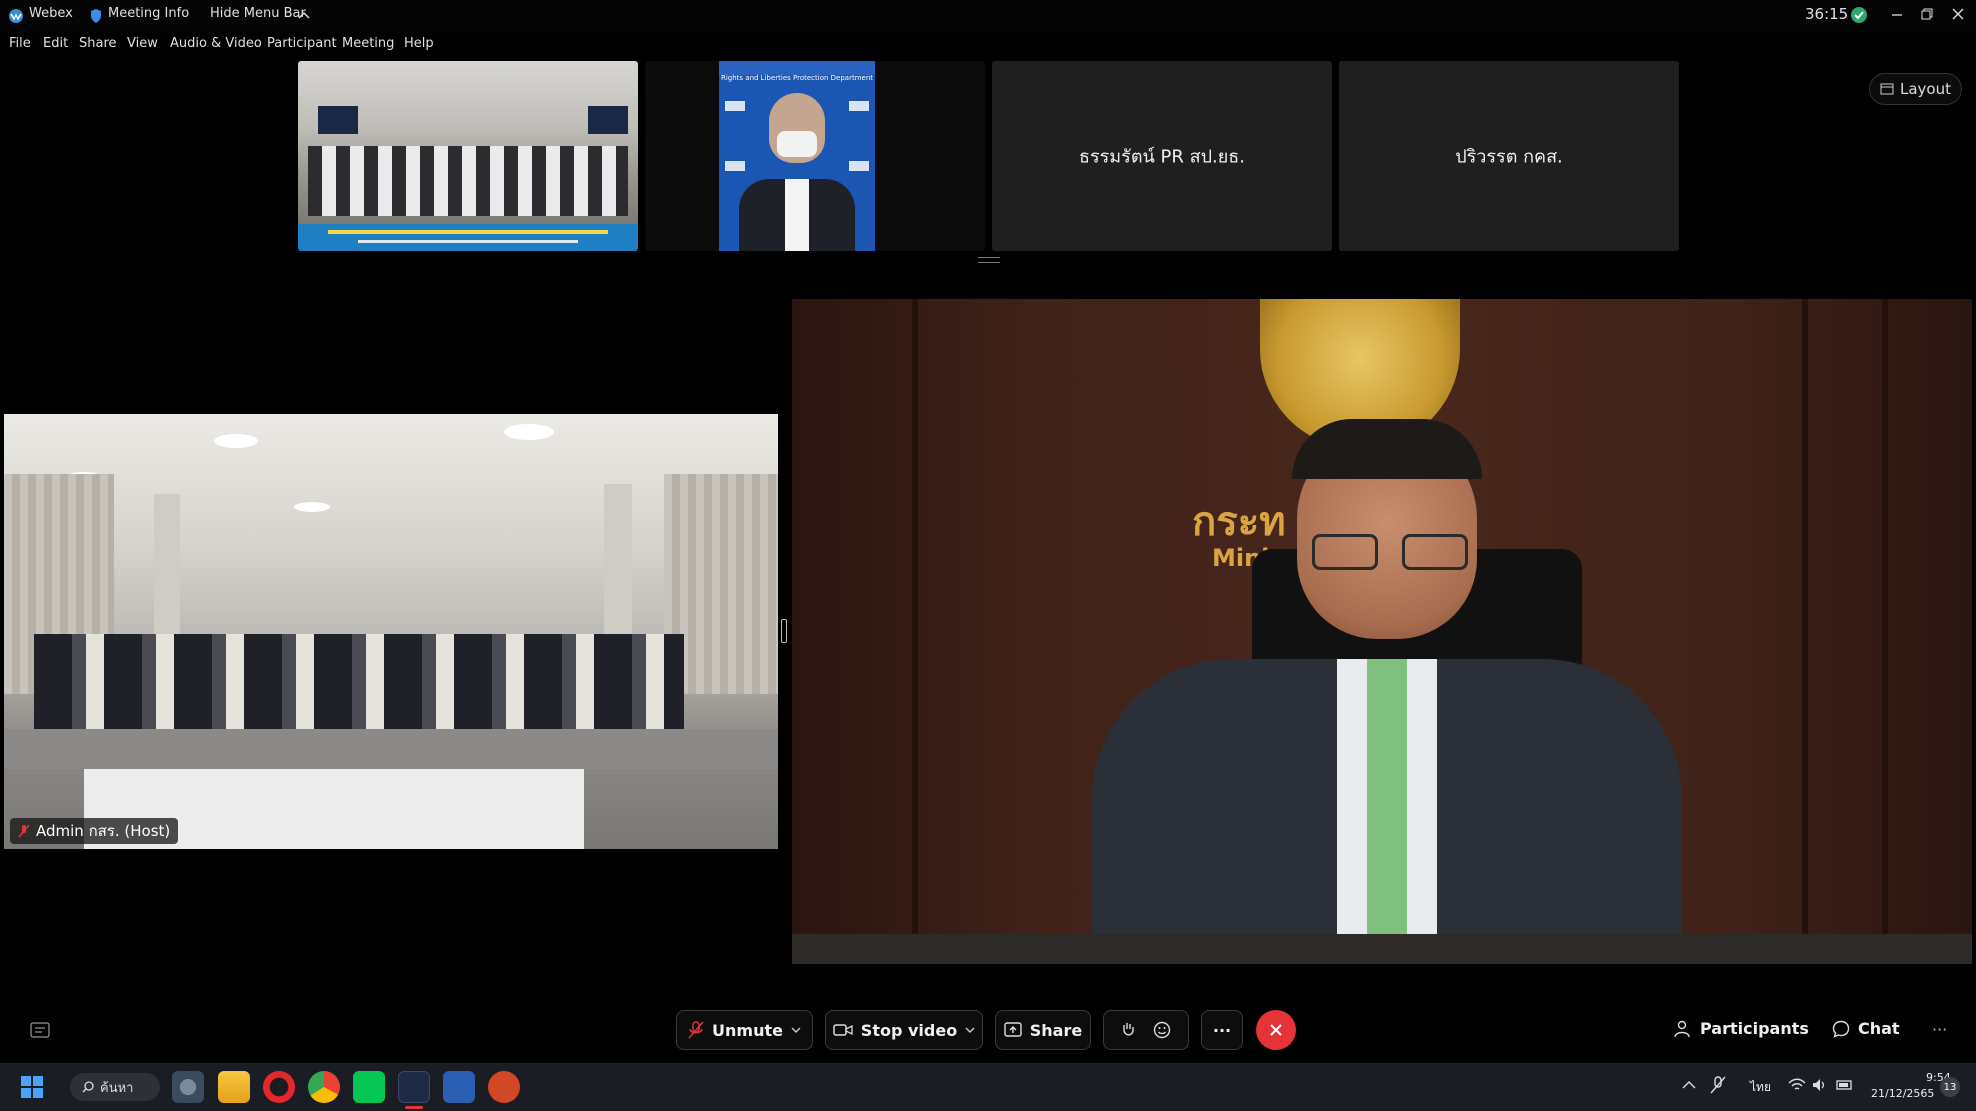 The width and height of the screenshot is (1976, 1111). I want to click on taskbar-date: 21/12/2565, so click(1902, 1093).